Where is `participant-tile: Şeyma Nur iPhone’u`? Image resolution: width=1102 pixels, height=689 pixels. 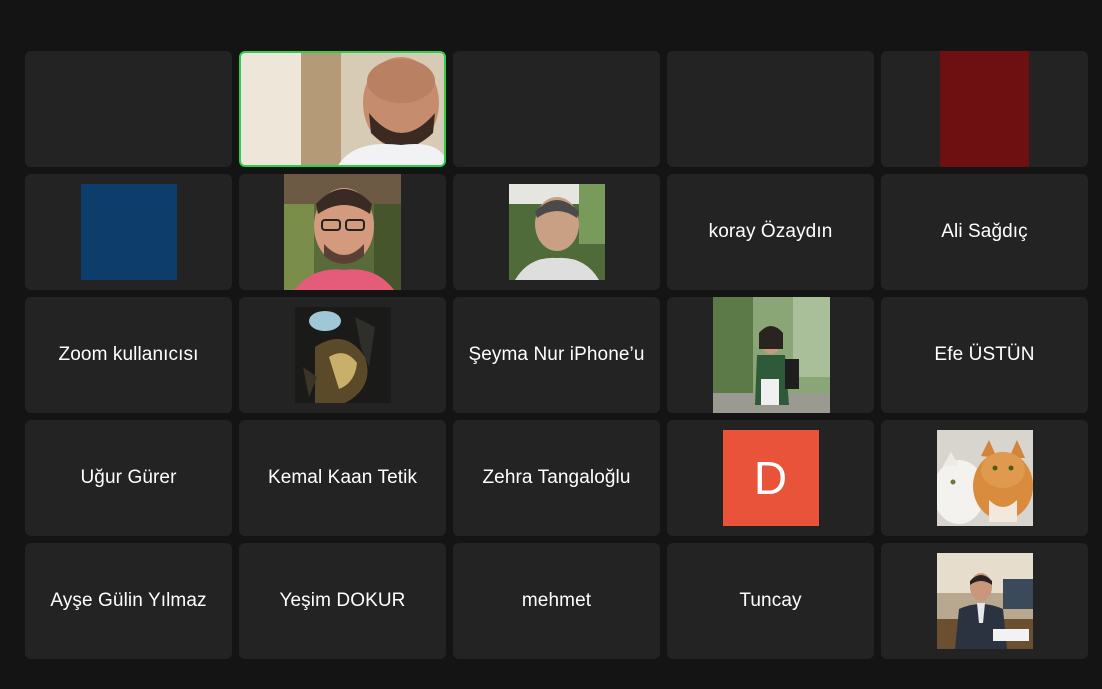 participant-tile: Şeyma Nur iPhone’u is located at coordinates (556, 355).